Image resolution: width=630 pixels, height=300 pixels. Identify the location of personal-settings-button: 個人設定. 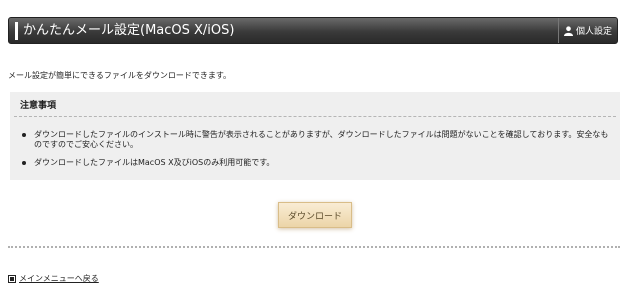
(587, 30).